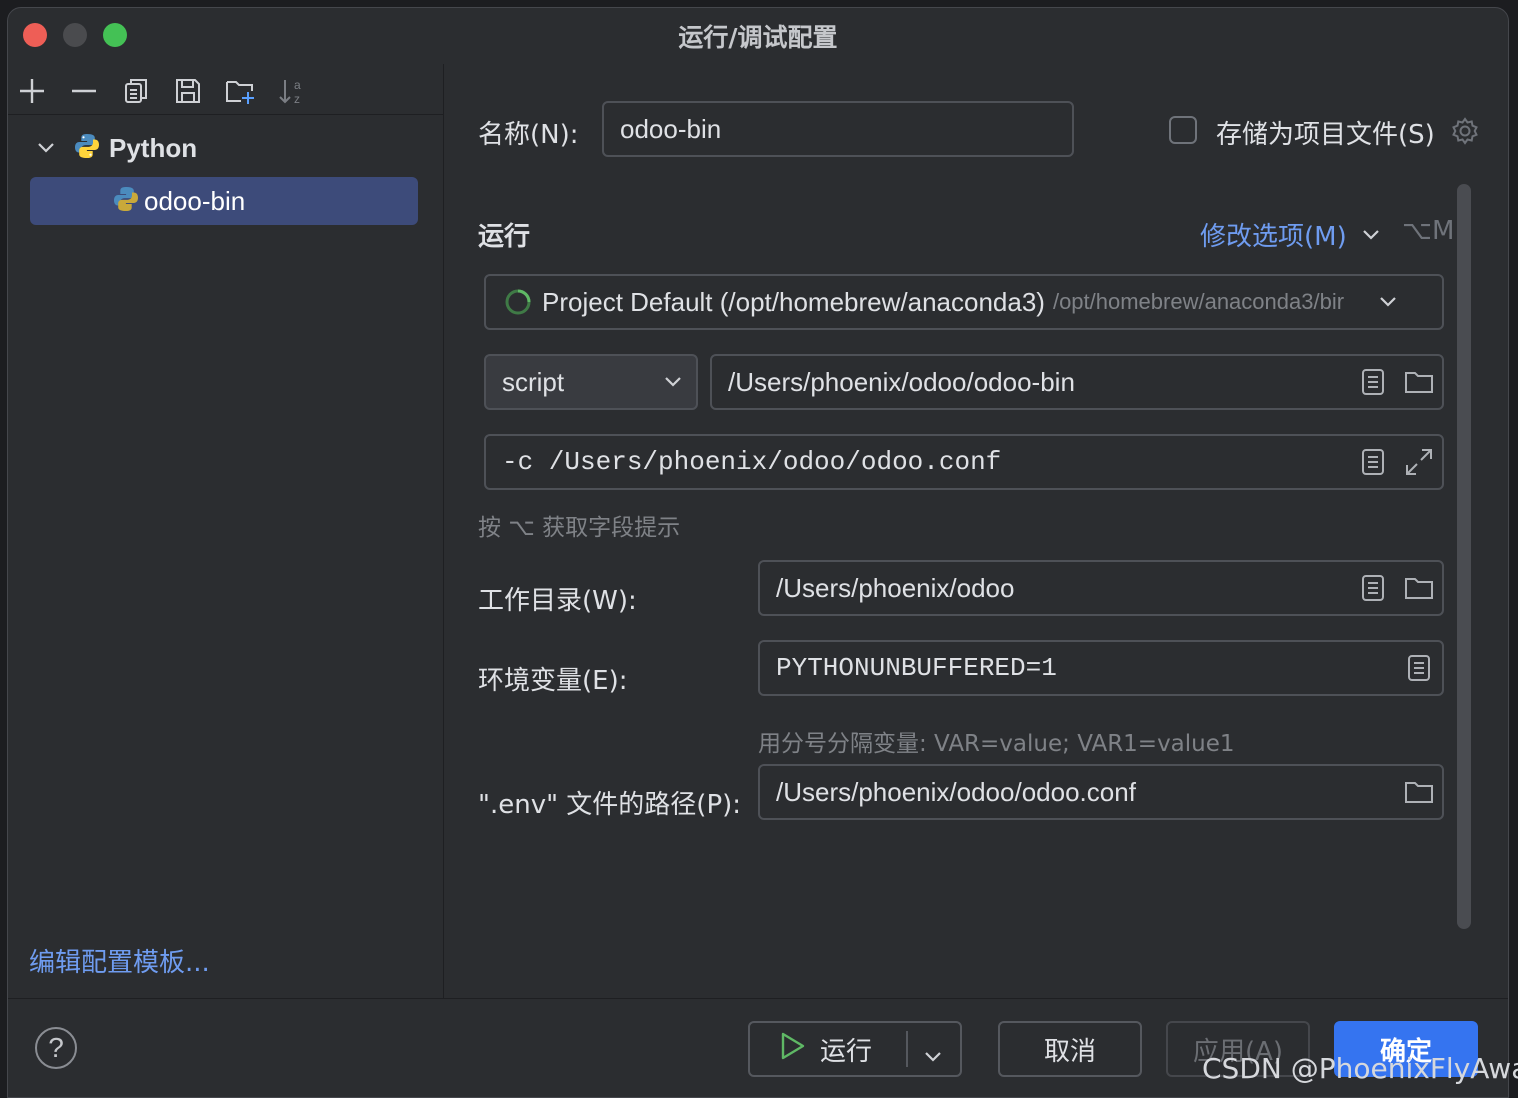  Describe the element at coordinates (752, 462) in the screenshot. I see `script-params-value: -c /Users/phoenix/odoo/odoo.conf` at that location.